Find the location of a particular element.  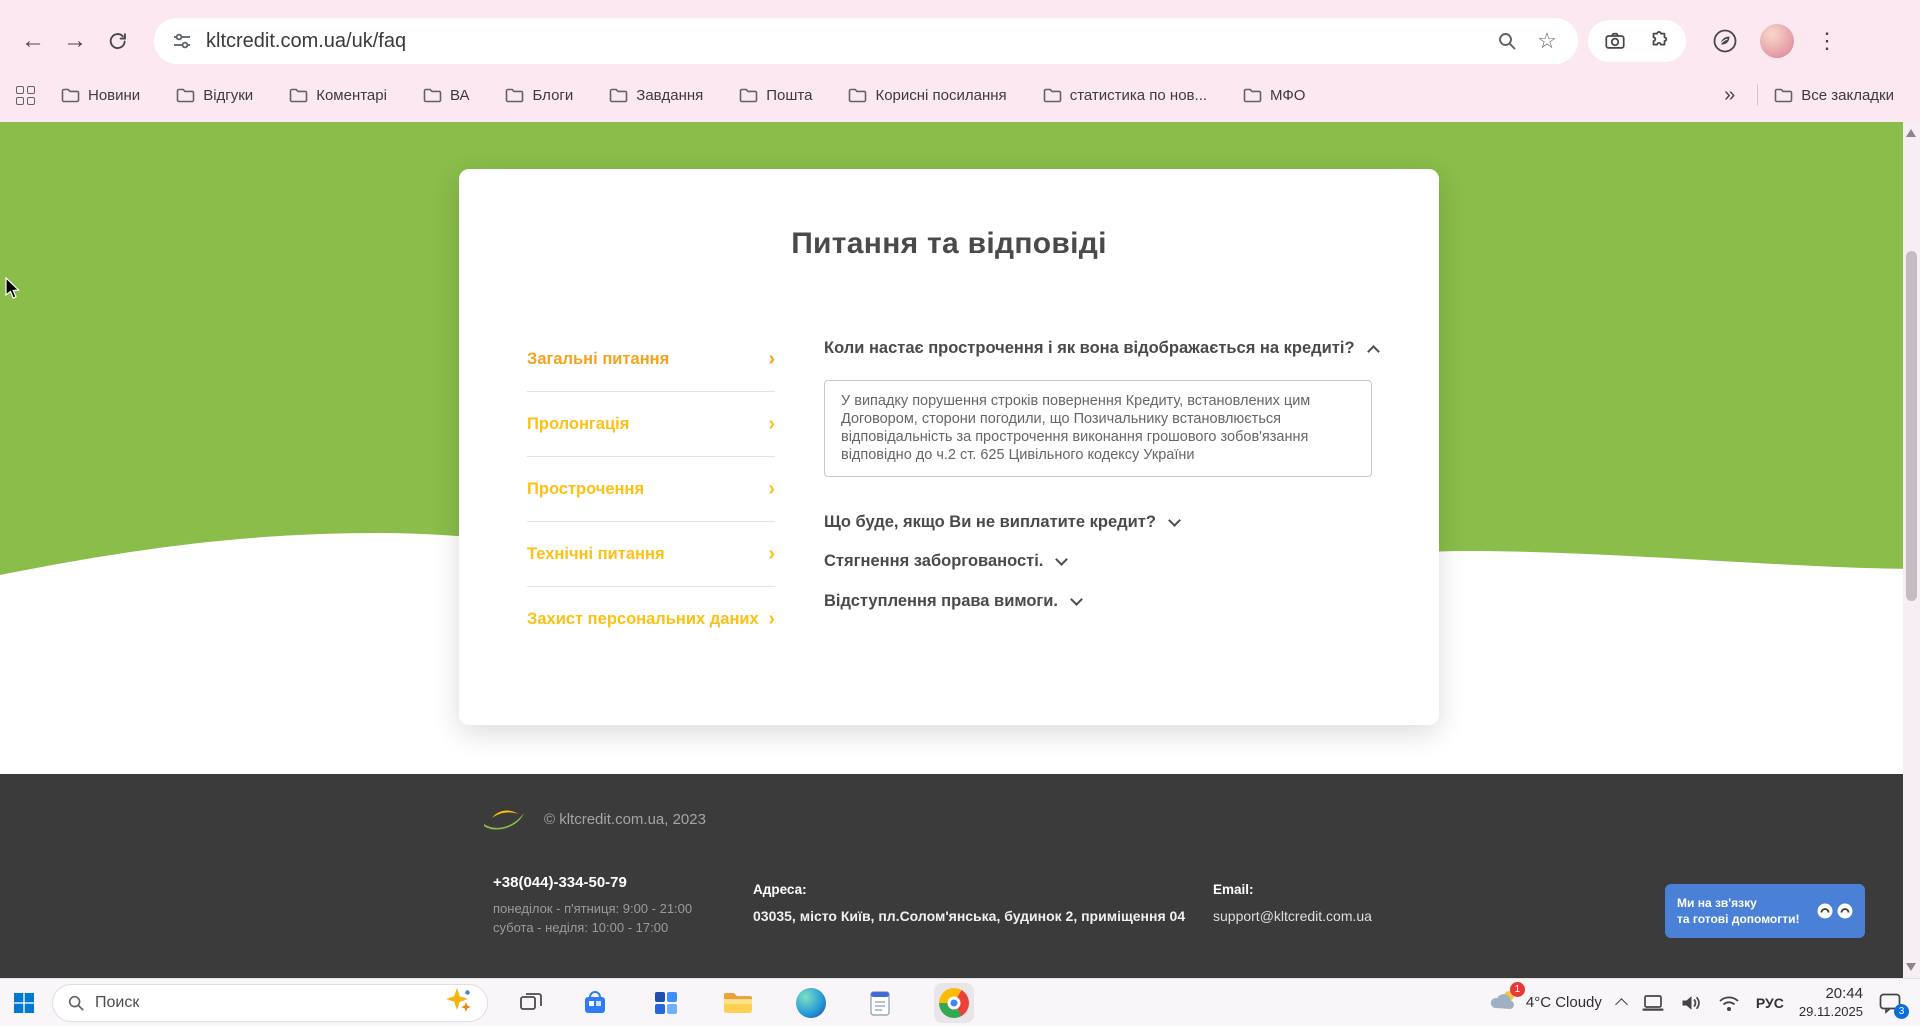

browser-menu-button: ⋮ is located at coordinates (1827, 41).